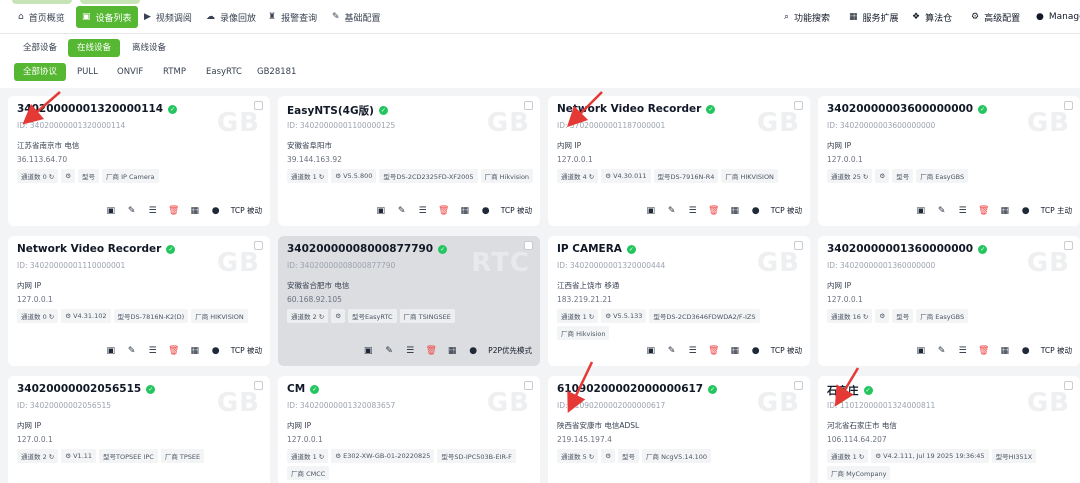  I want to click on nav-right-1: ▦ 服务扩展, so click(874, 17).